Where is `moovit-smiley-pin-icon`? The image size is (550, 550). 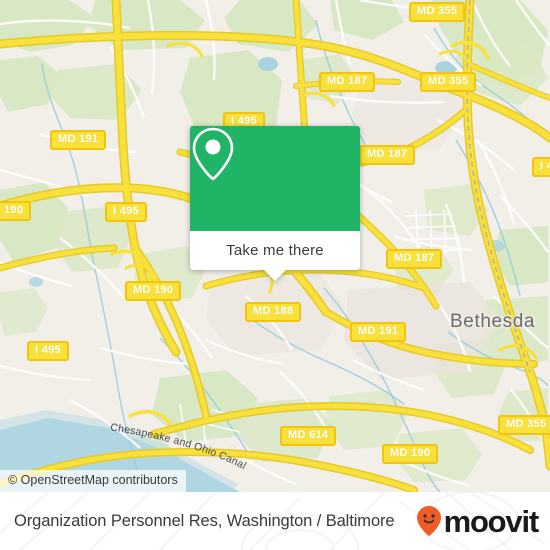
moovit-smiley-pin-icon is located at coordinates (428, 521).